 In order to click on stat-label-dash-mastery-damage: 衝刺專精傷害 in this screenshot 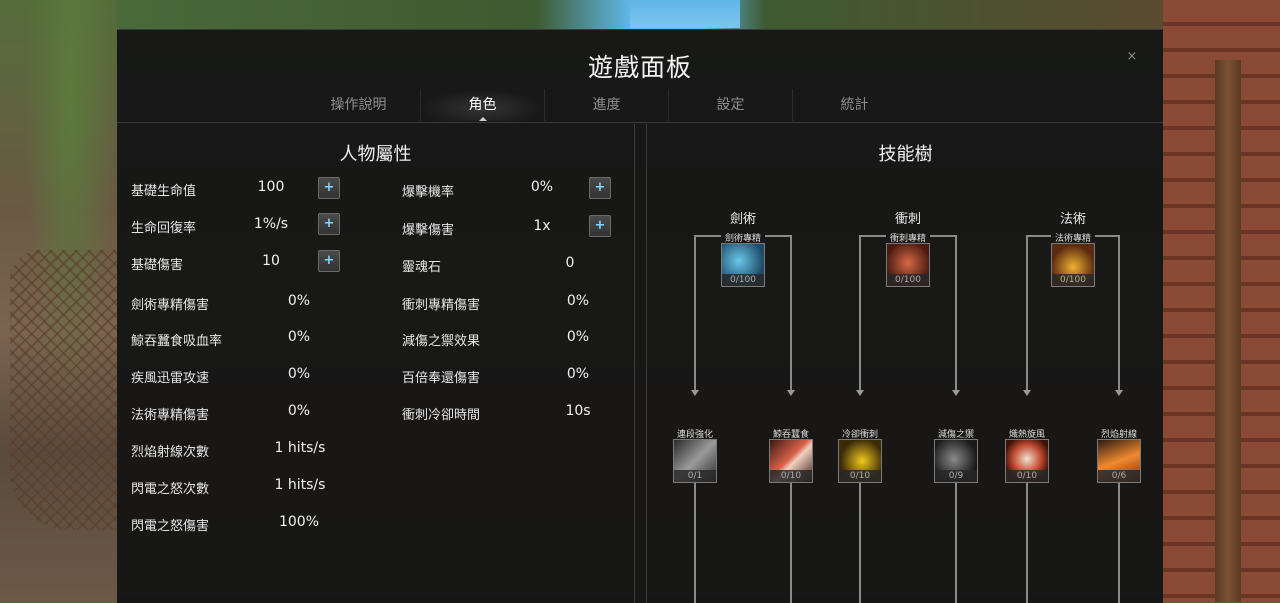, I will do `click(441, 305)`.